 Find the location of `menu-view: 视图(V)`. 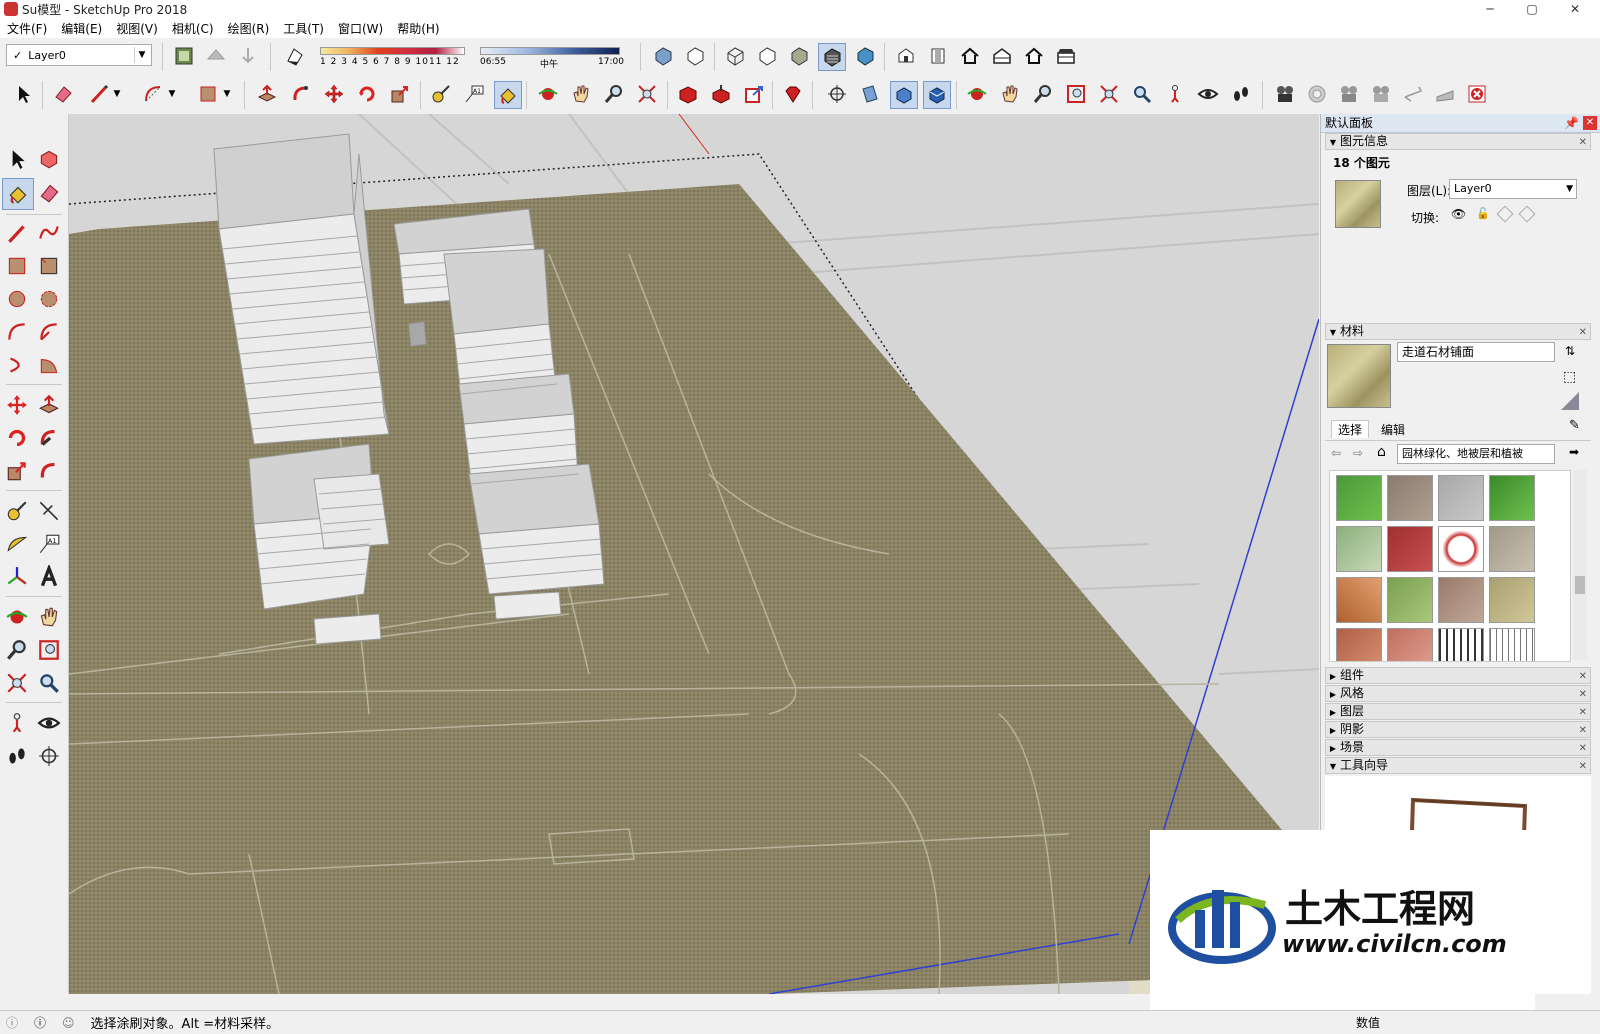

menu-view: 视图(V) is located at coordinates (137, 28).